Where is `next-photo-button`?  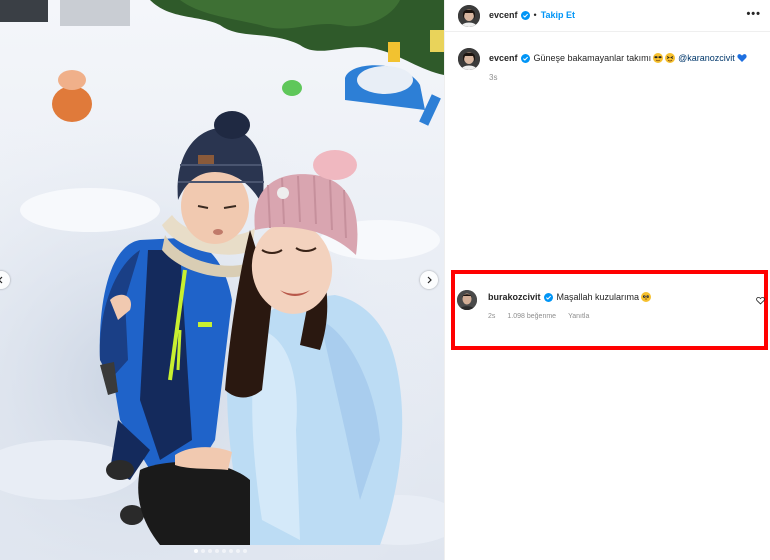
next-photo-button is located at coordinates (429, 280).